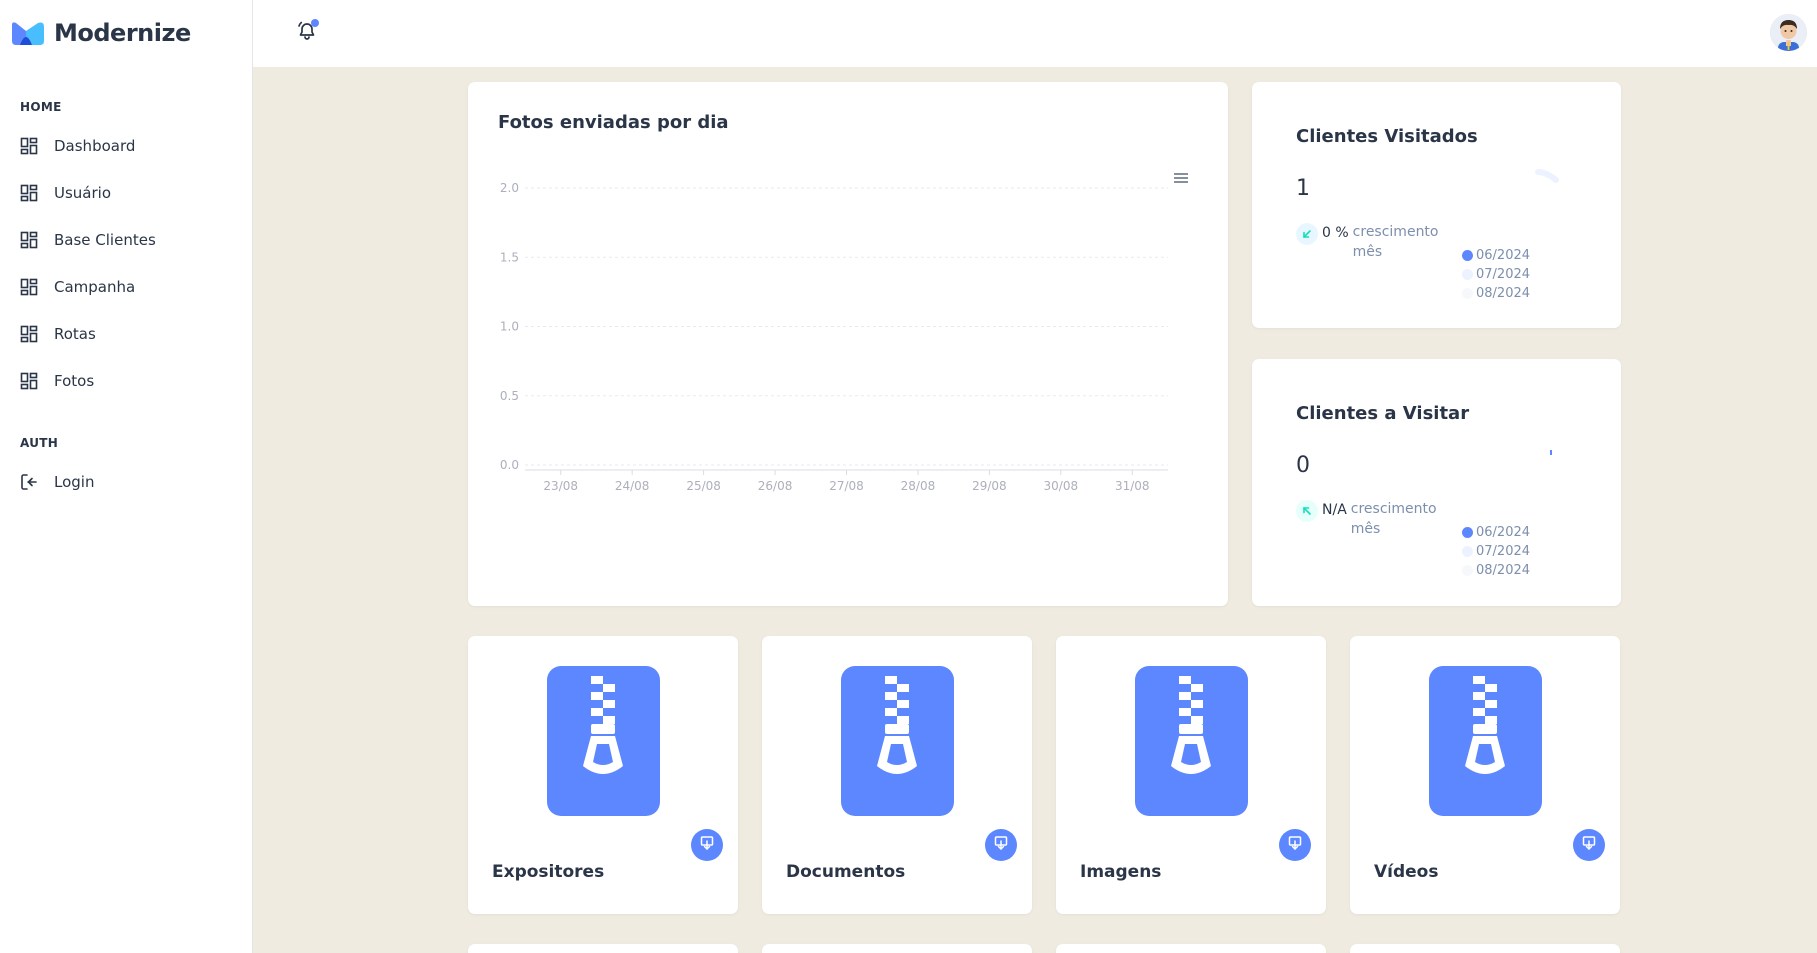  Describe the element at coordinates (130, 381) in the screenshot. I see `sidebar-item-fotos: Fotos` at that location.